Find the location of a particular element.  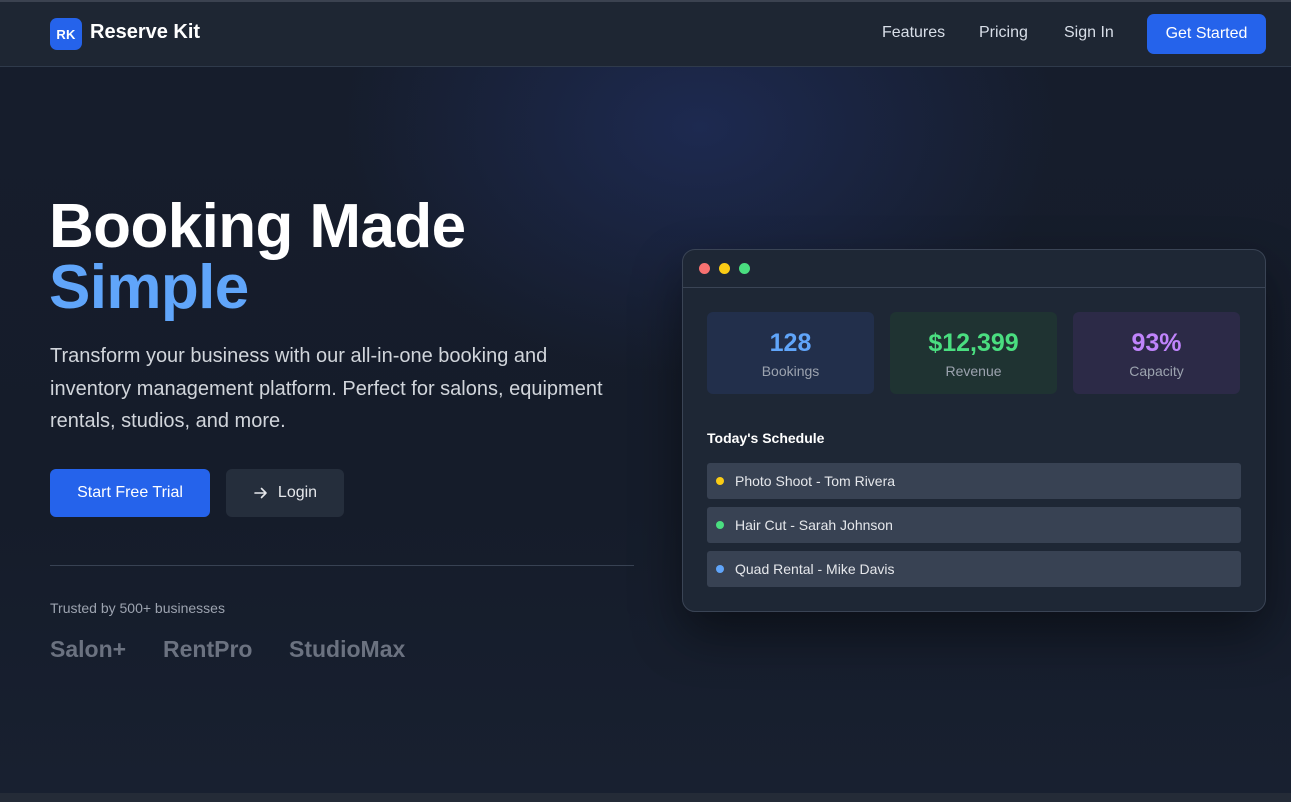

arrow-right-icon is located at coordinates (261, 493).